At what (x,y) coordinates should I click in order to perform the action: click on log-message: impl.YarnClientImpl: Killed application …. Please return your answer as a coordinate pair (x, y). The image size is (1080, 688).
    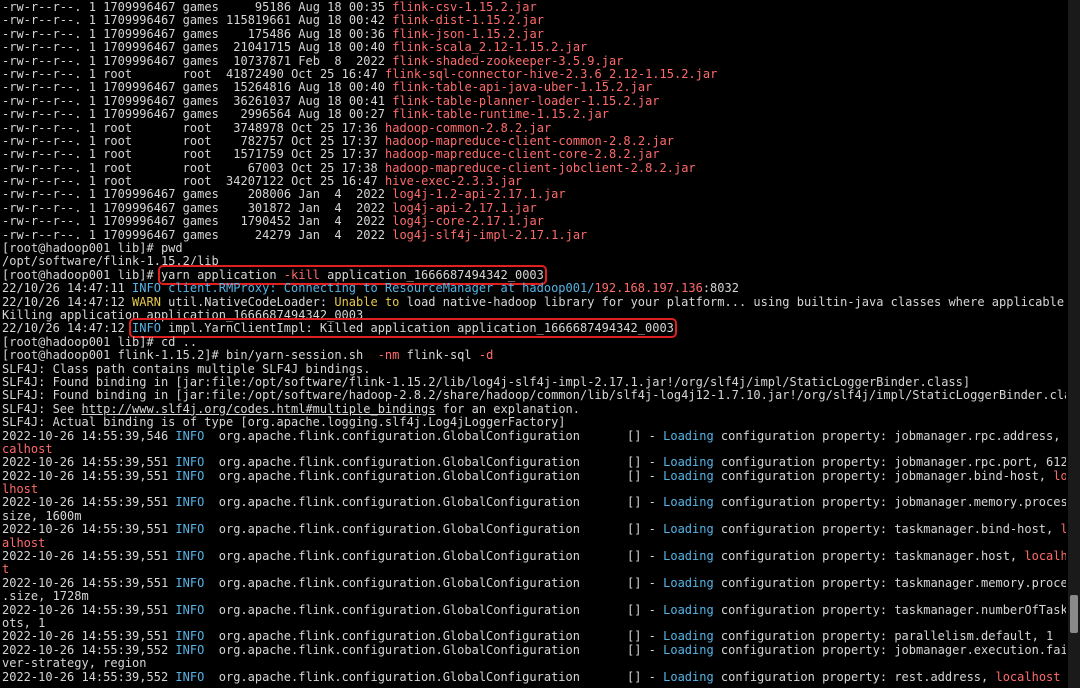
    Looking at the image, I should click on (417, 328).